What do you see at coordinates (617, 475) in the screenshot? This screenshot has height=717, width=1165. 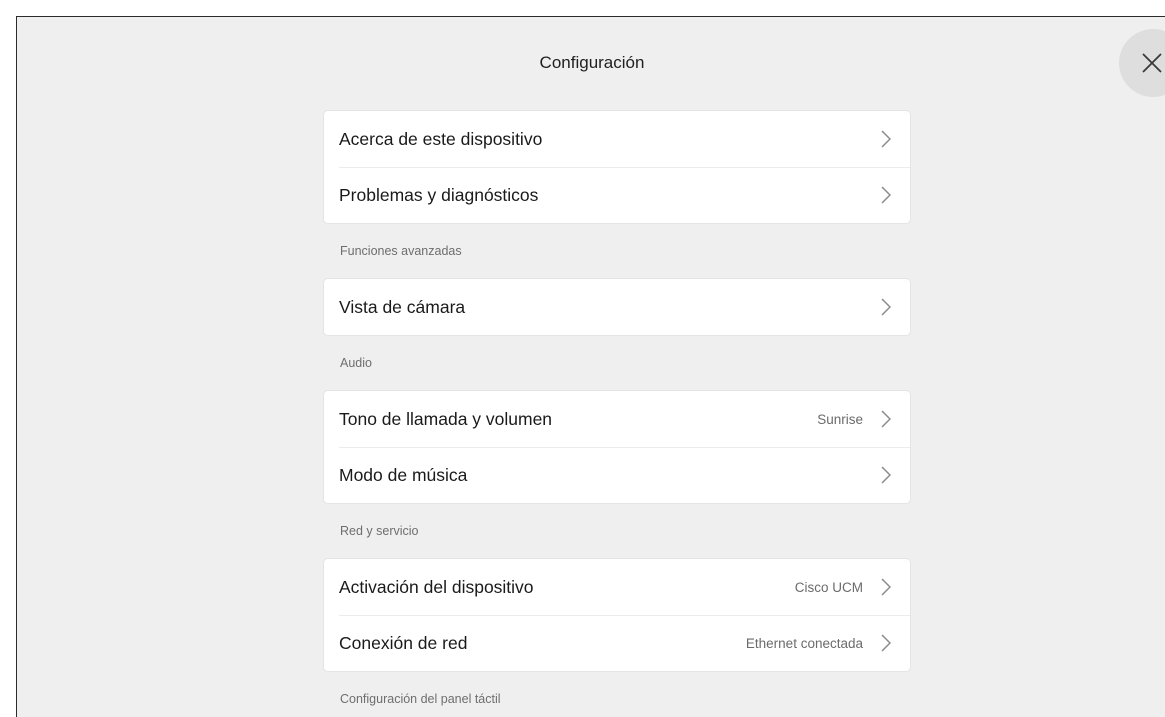 I see `settings-item-music-mode: Modo de música` at bounding box center [617, 475].